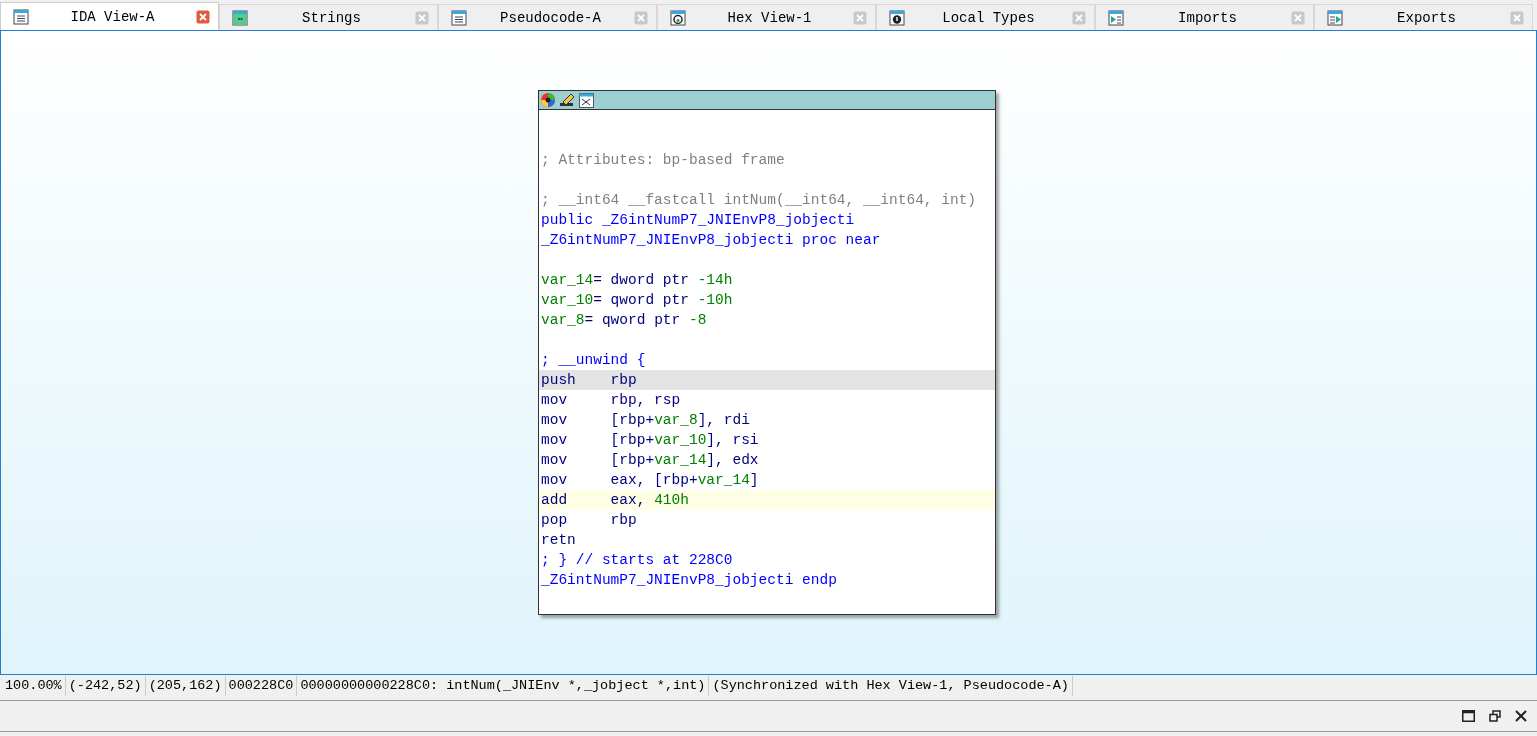 The image size is (1537, 736). What do you see at coordinates (678, 17) in the screenshot?
I see `hex-icon` at bounding box center [678, 17].